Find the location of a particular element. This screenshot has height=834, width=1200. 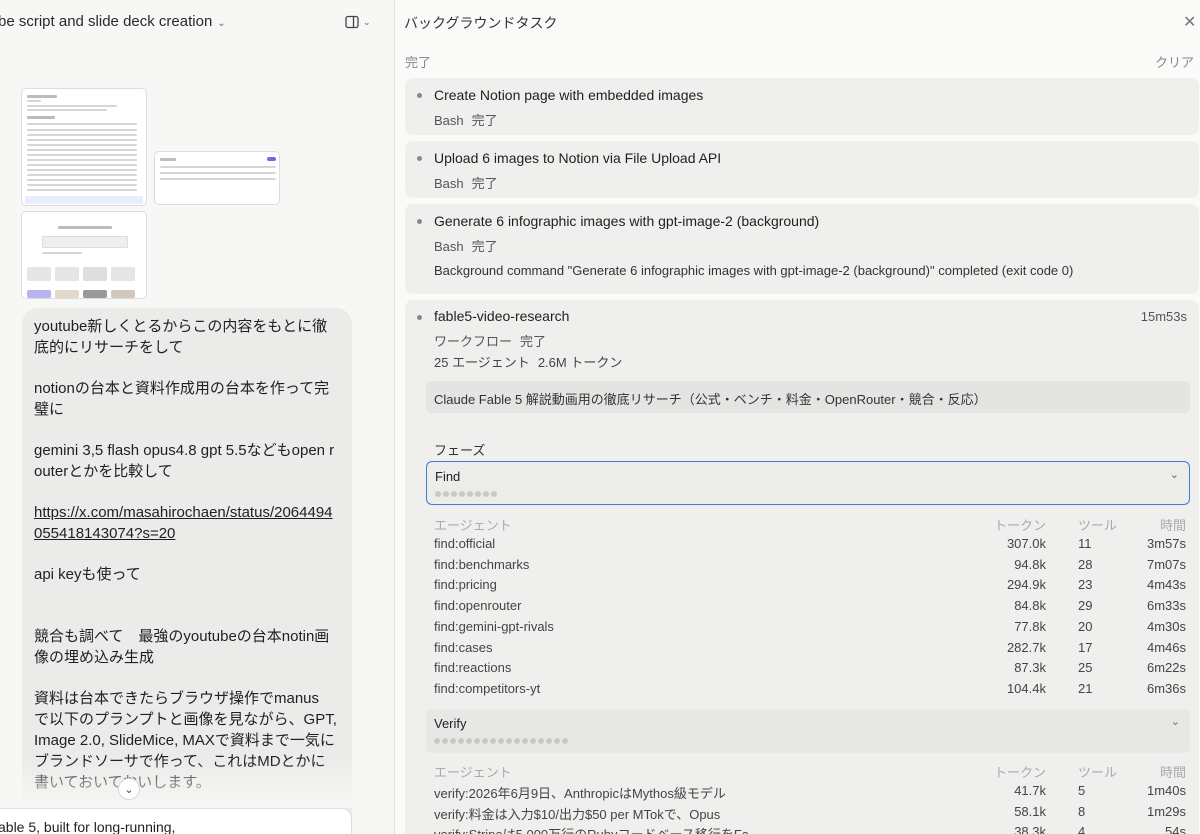

agent-time: 7m07s is located at coordinates (1166, 564).